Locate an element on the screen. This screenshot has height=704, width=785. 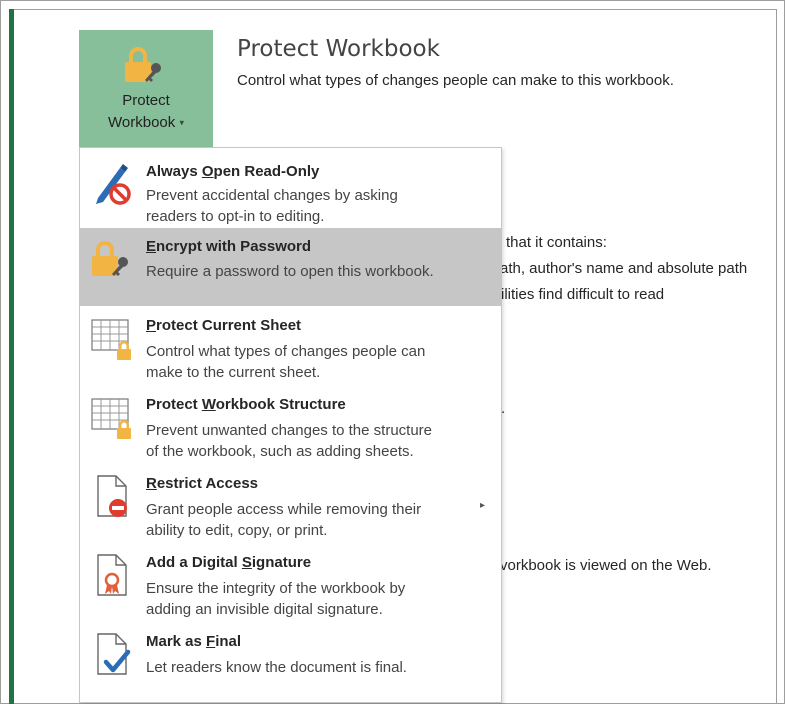
workbook-lock-icon is located at coordinates (111, 418).